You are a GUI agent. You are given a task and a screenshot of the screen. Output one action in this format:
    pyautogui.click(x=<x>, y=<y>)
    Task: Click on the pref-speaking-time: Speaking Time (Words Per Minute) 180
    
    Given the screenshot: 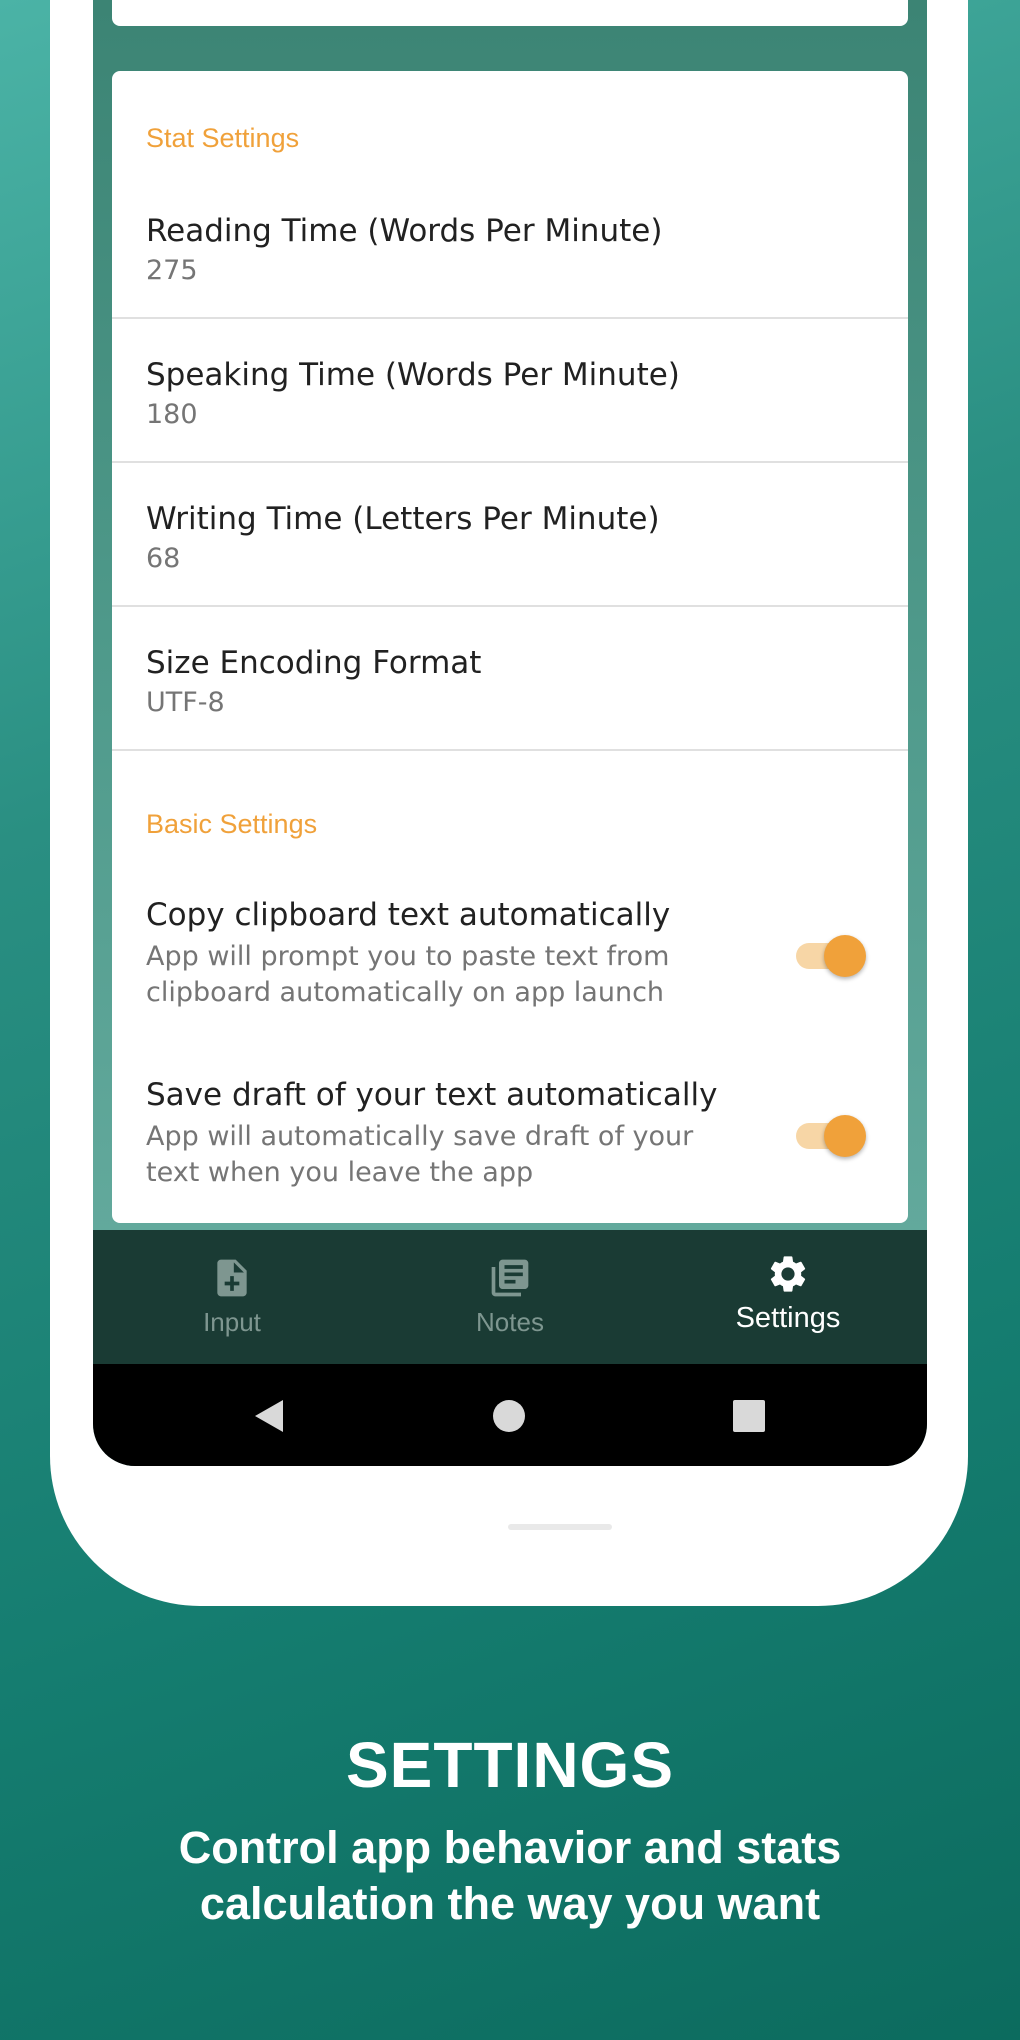 What is the action you would take?
    pyautogui.click(x=510, y=391)
    